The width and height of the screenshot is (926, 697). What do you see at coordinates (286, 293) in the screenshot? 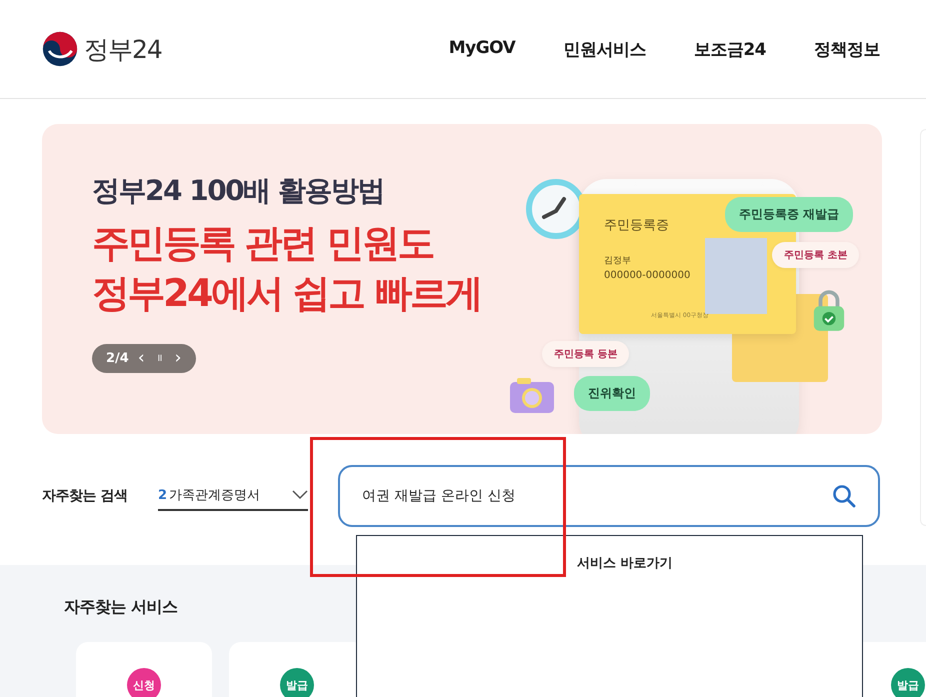
I see `banner-headline: 정부24에서 쉽고 빠르게` at bounding box center [286, 293].